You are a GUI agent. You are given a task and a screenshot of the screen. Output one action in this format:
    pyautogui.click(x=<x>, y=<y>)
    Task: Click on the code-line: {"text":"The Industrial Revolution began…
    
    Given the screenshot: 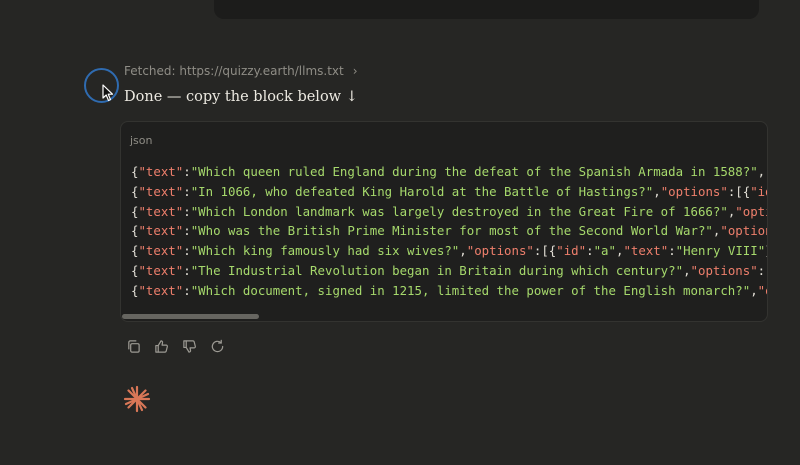 What is the action you would take?
    pyautogui.click(x=449, y=271)
    